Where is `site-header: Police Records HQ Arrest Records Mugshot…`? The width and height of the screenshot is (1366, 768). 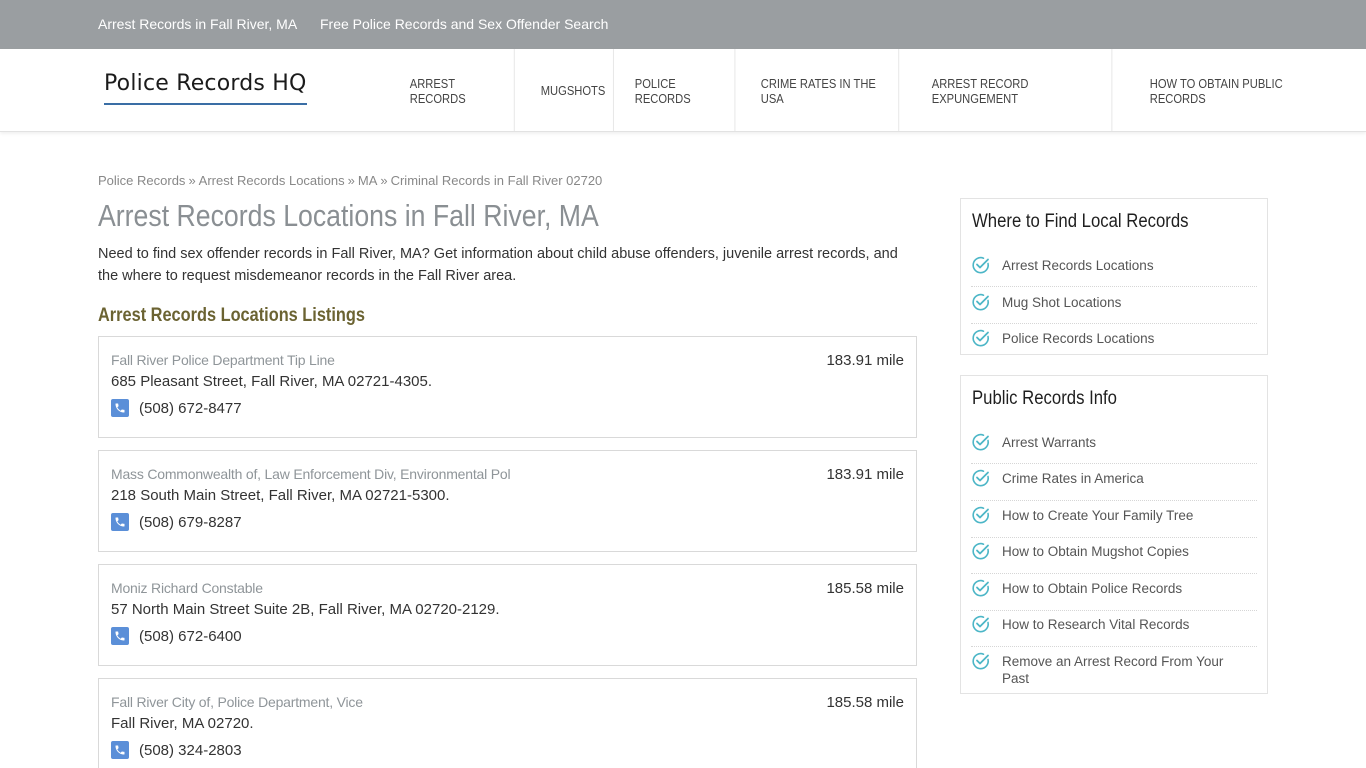 site-header: Police Records HQ Arrest Records Mugshot… is located at coordinates (683, 90).